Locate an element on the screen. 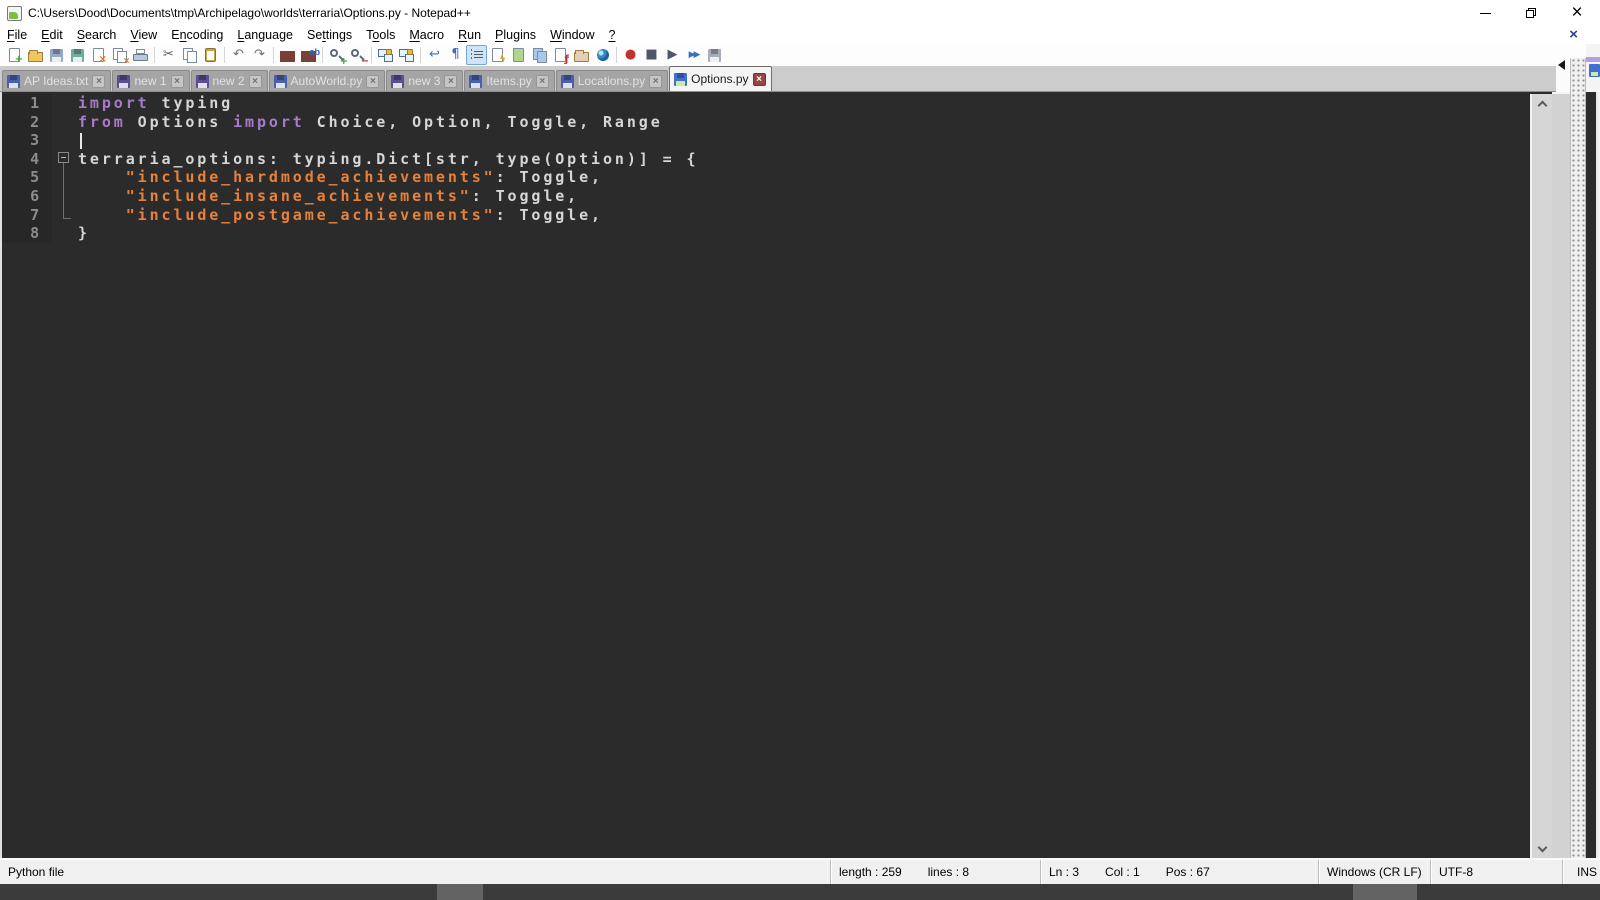 The image size is (1600, 900). status-encoding: UTF-8 is located at coordinates (1496, 872).